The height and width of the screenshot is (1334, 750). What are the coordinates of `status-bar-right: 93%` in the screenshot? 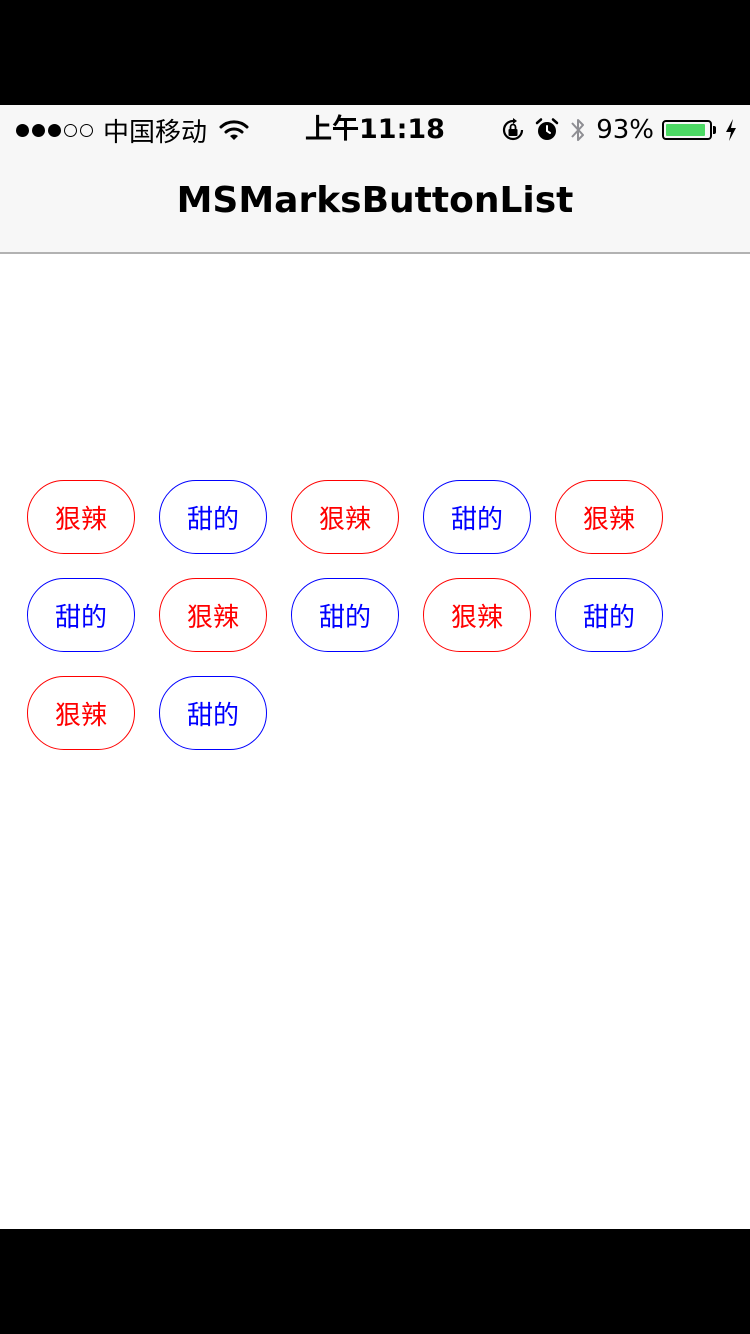 It's located at (619, 130).